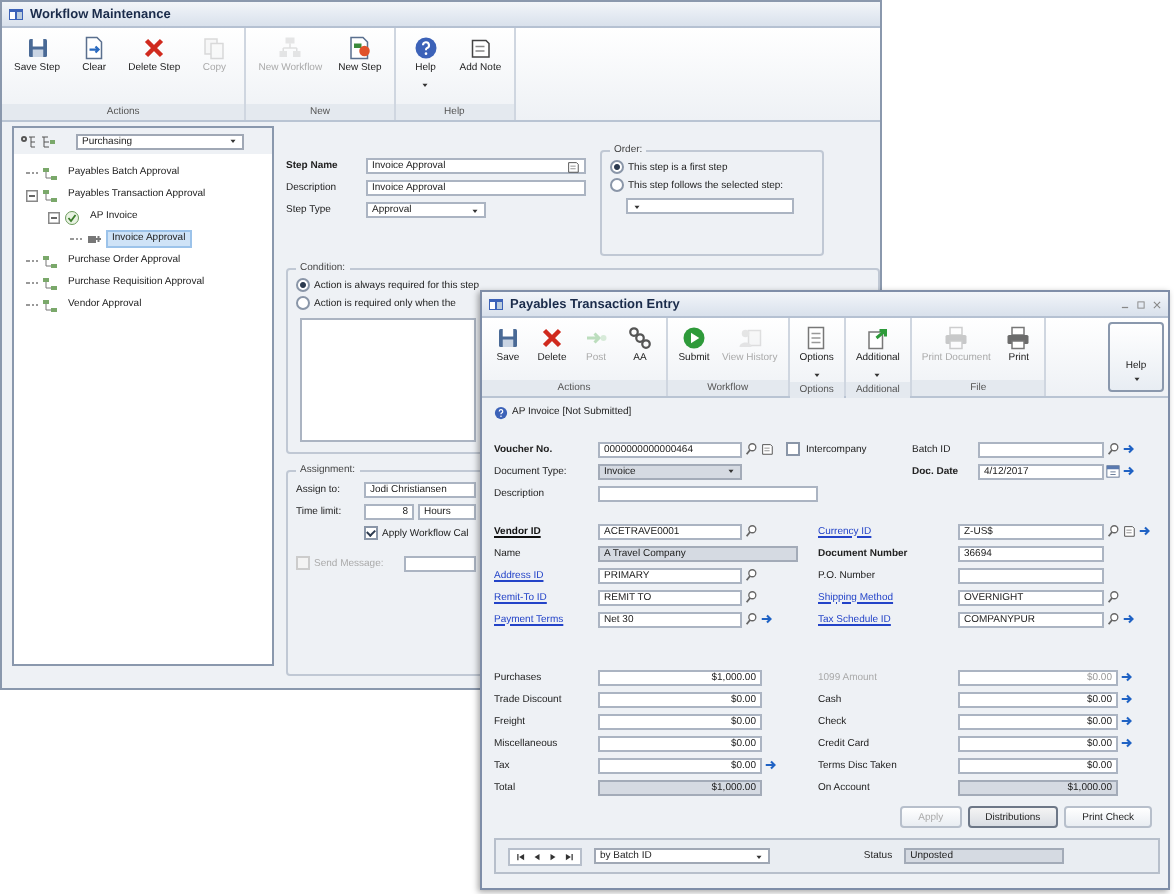 The image size is (1174, 894). I want to click on first-record-icon, so click(521, 856).